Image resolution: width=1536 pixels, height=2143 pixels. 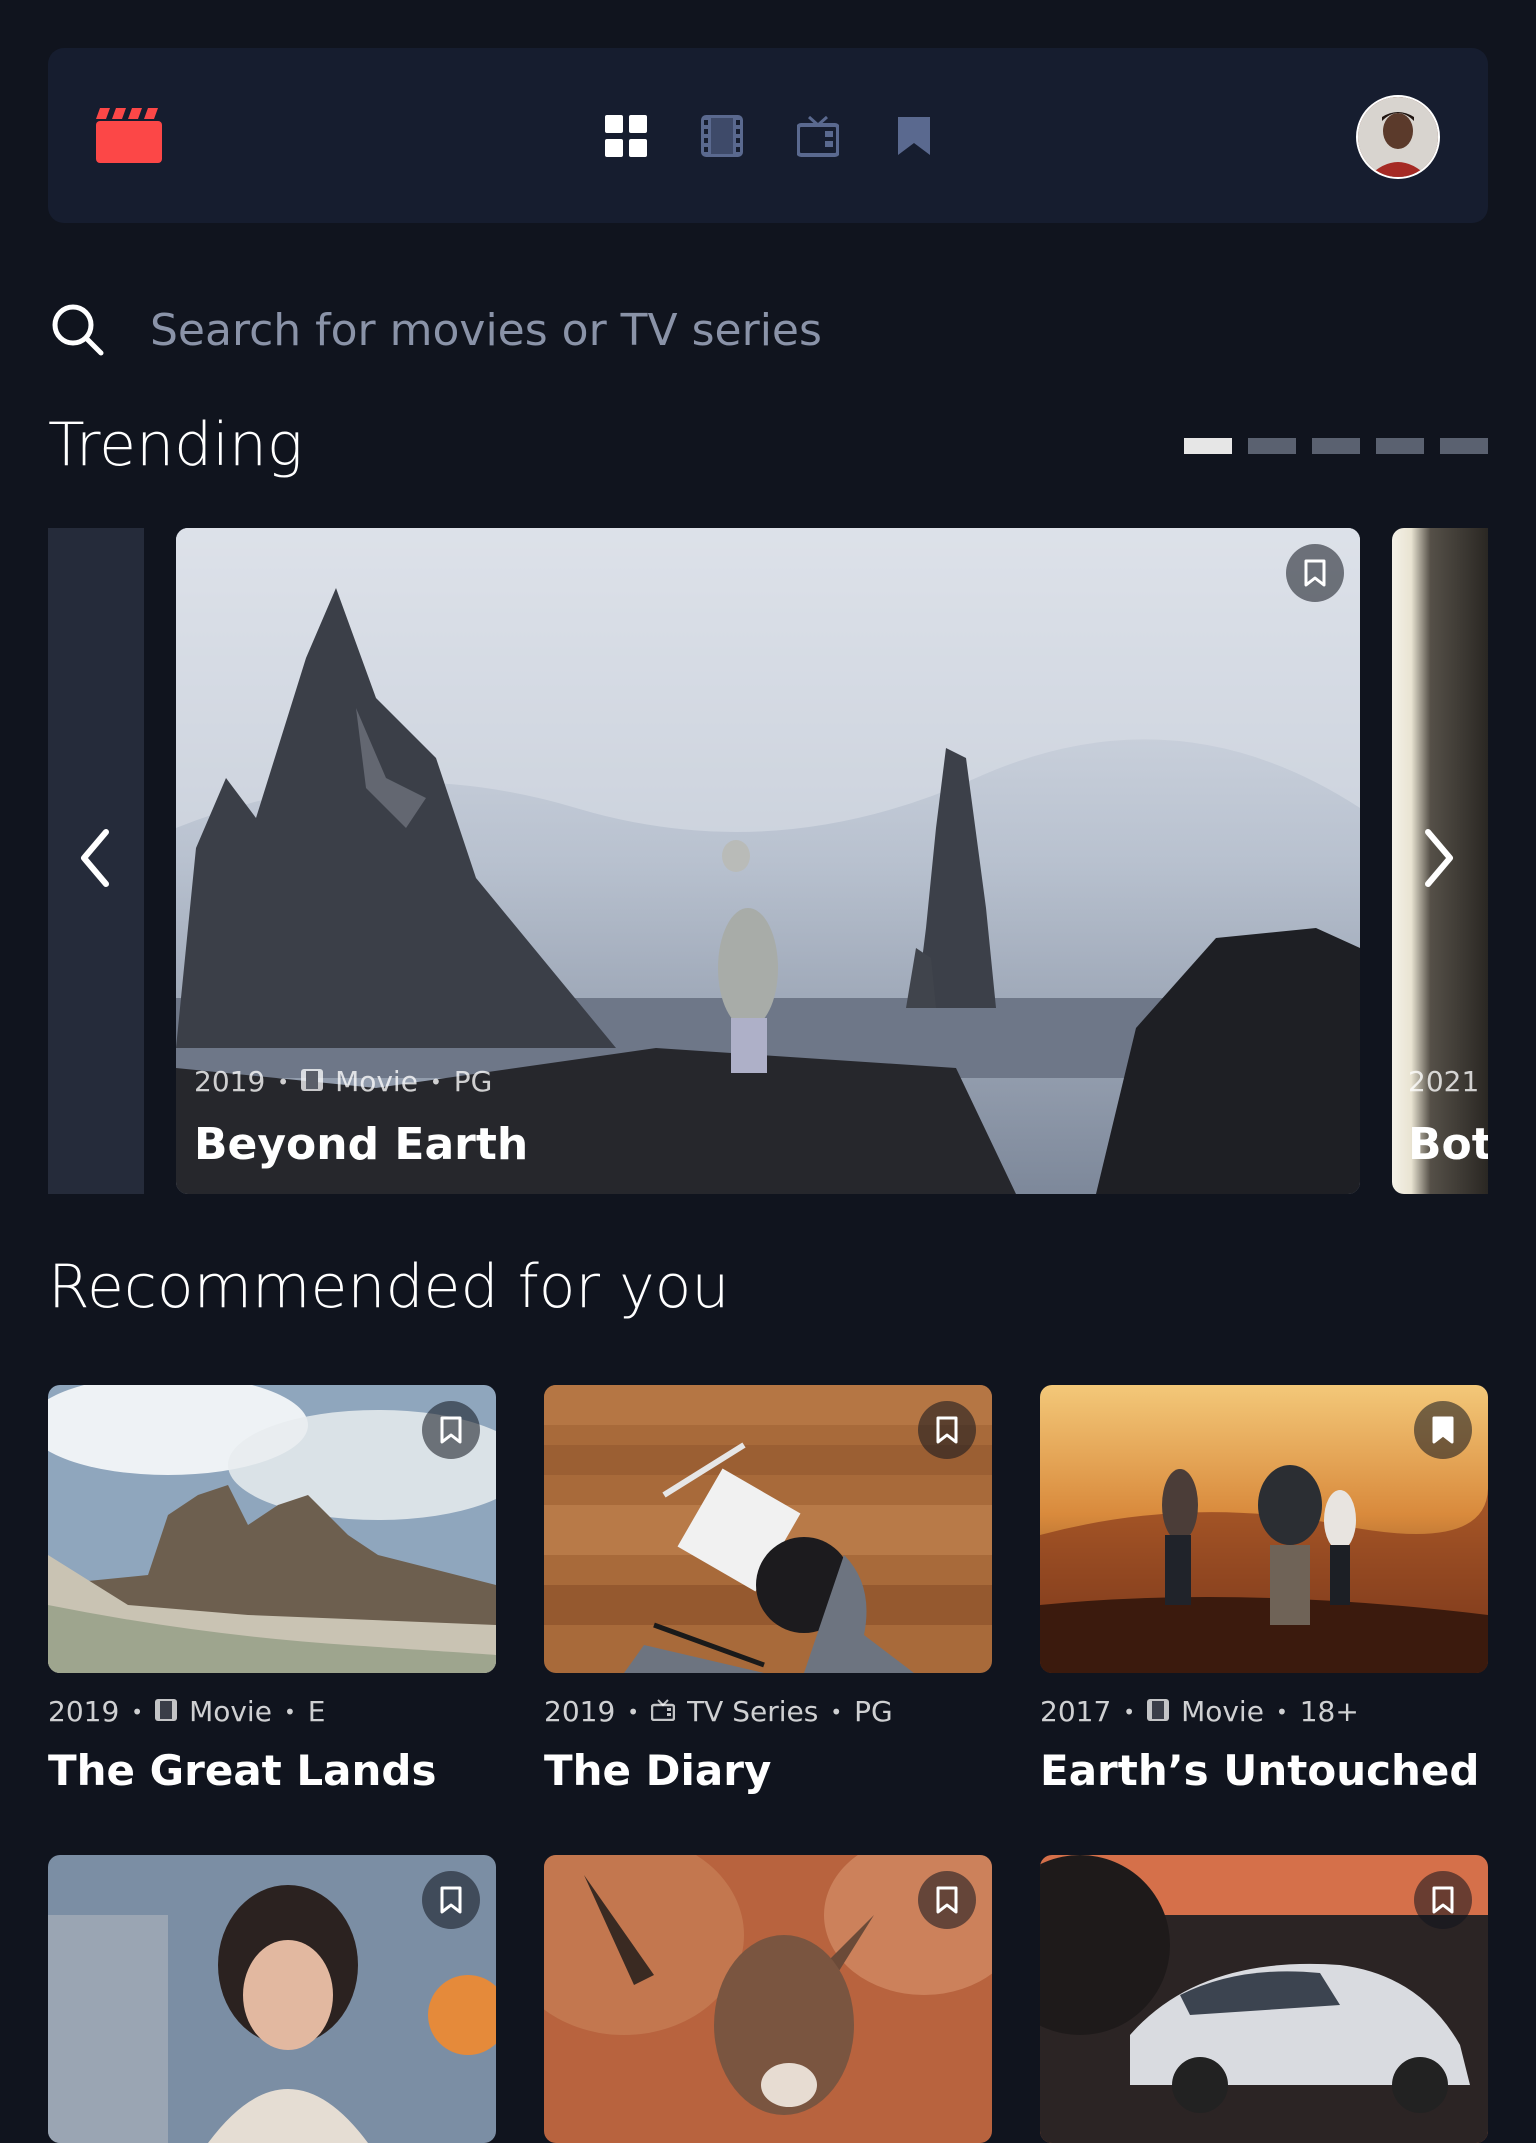 I want to click on nav-menu, so click(x=770, y=136).